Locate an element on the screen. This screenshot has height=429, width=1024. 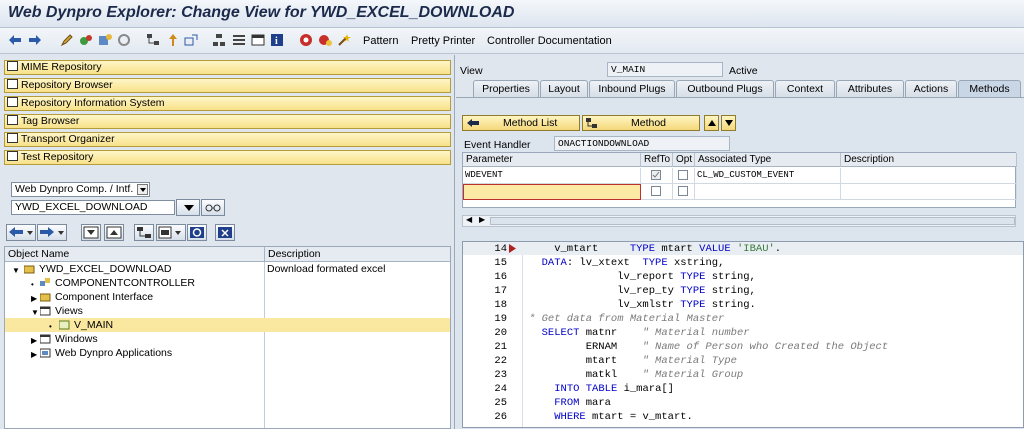
repository-info-system-button: Repository Information System is located at coordinates (227, 103).